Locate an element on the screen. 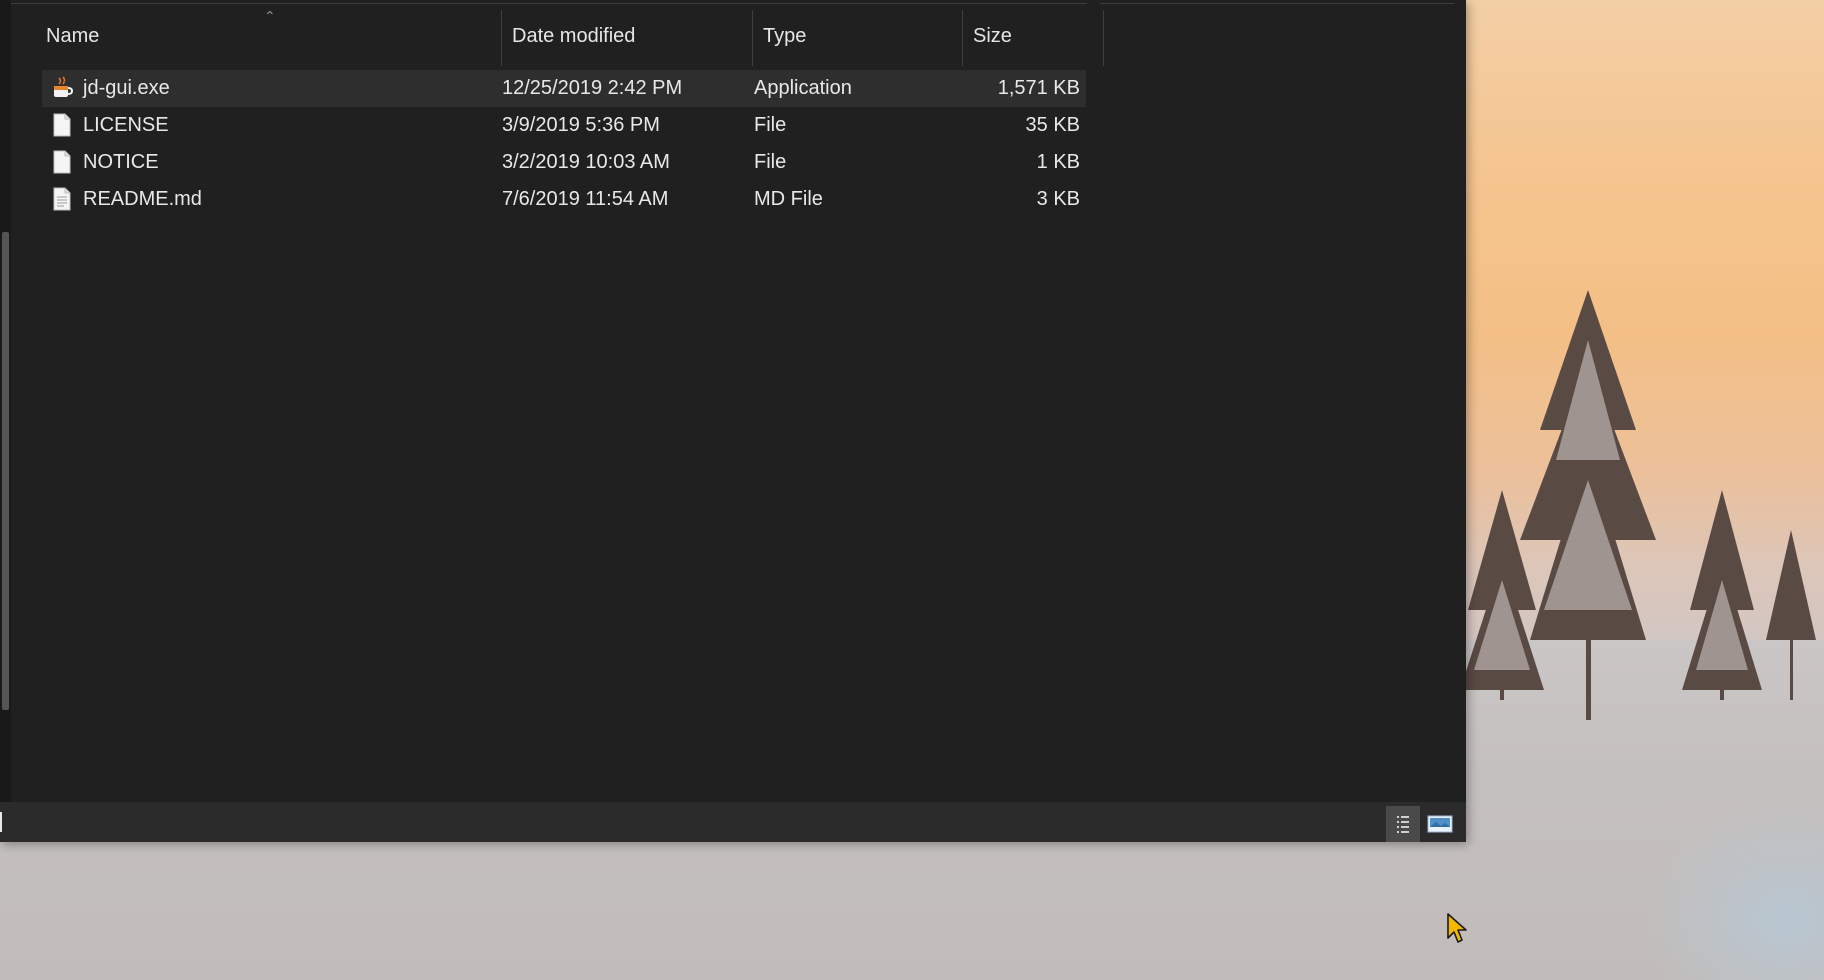  large-icons-view-icon is located at coordinates (1440, 824).